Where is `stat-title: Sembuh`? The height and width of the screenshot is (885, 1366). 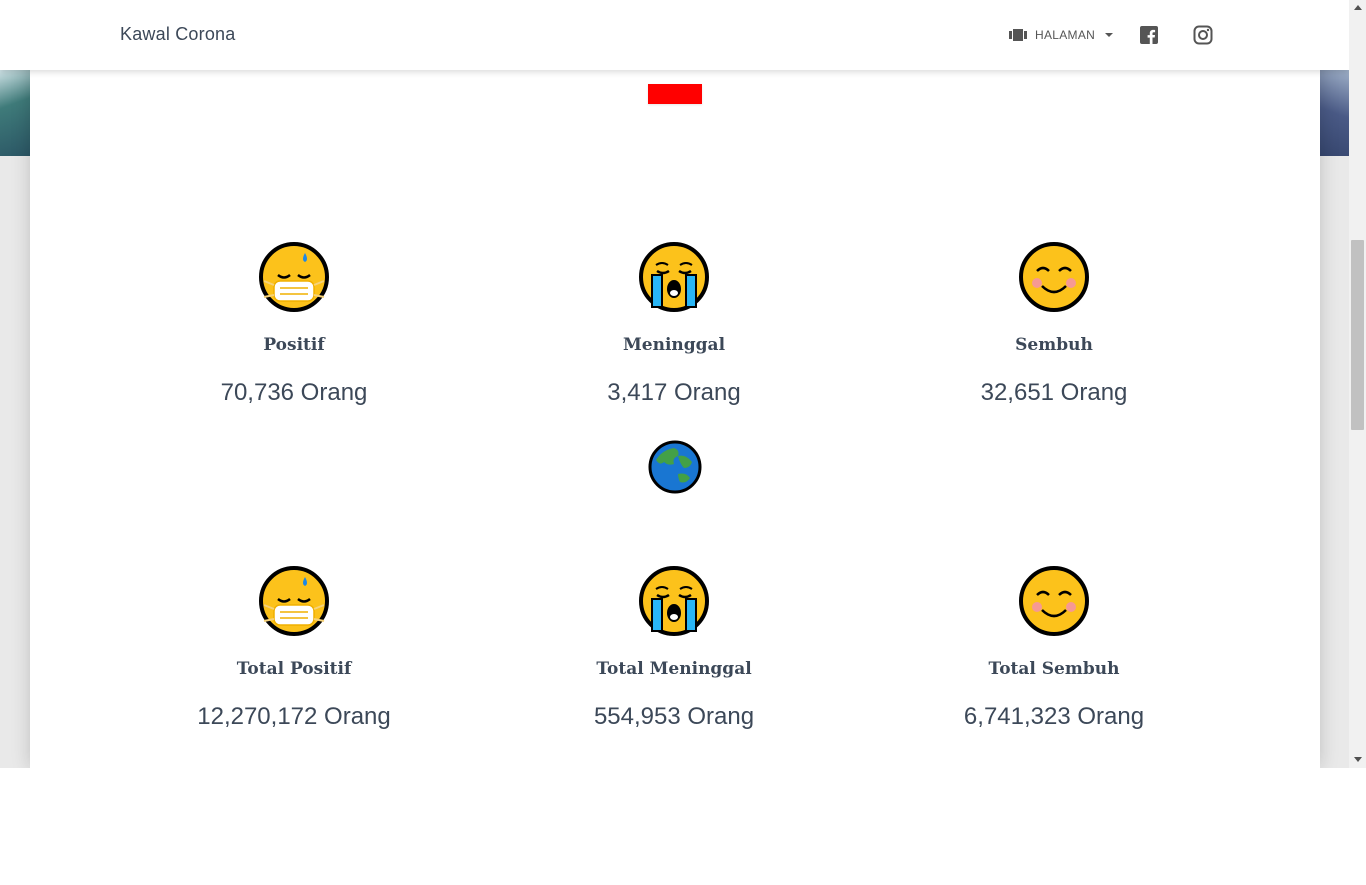
stat-title: Sembuh is located at coordinates (1054, 345).